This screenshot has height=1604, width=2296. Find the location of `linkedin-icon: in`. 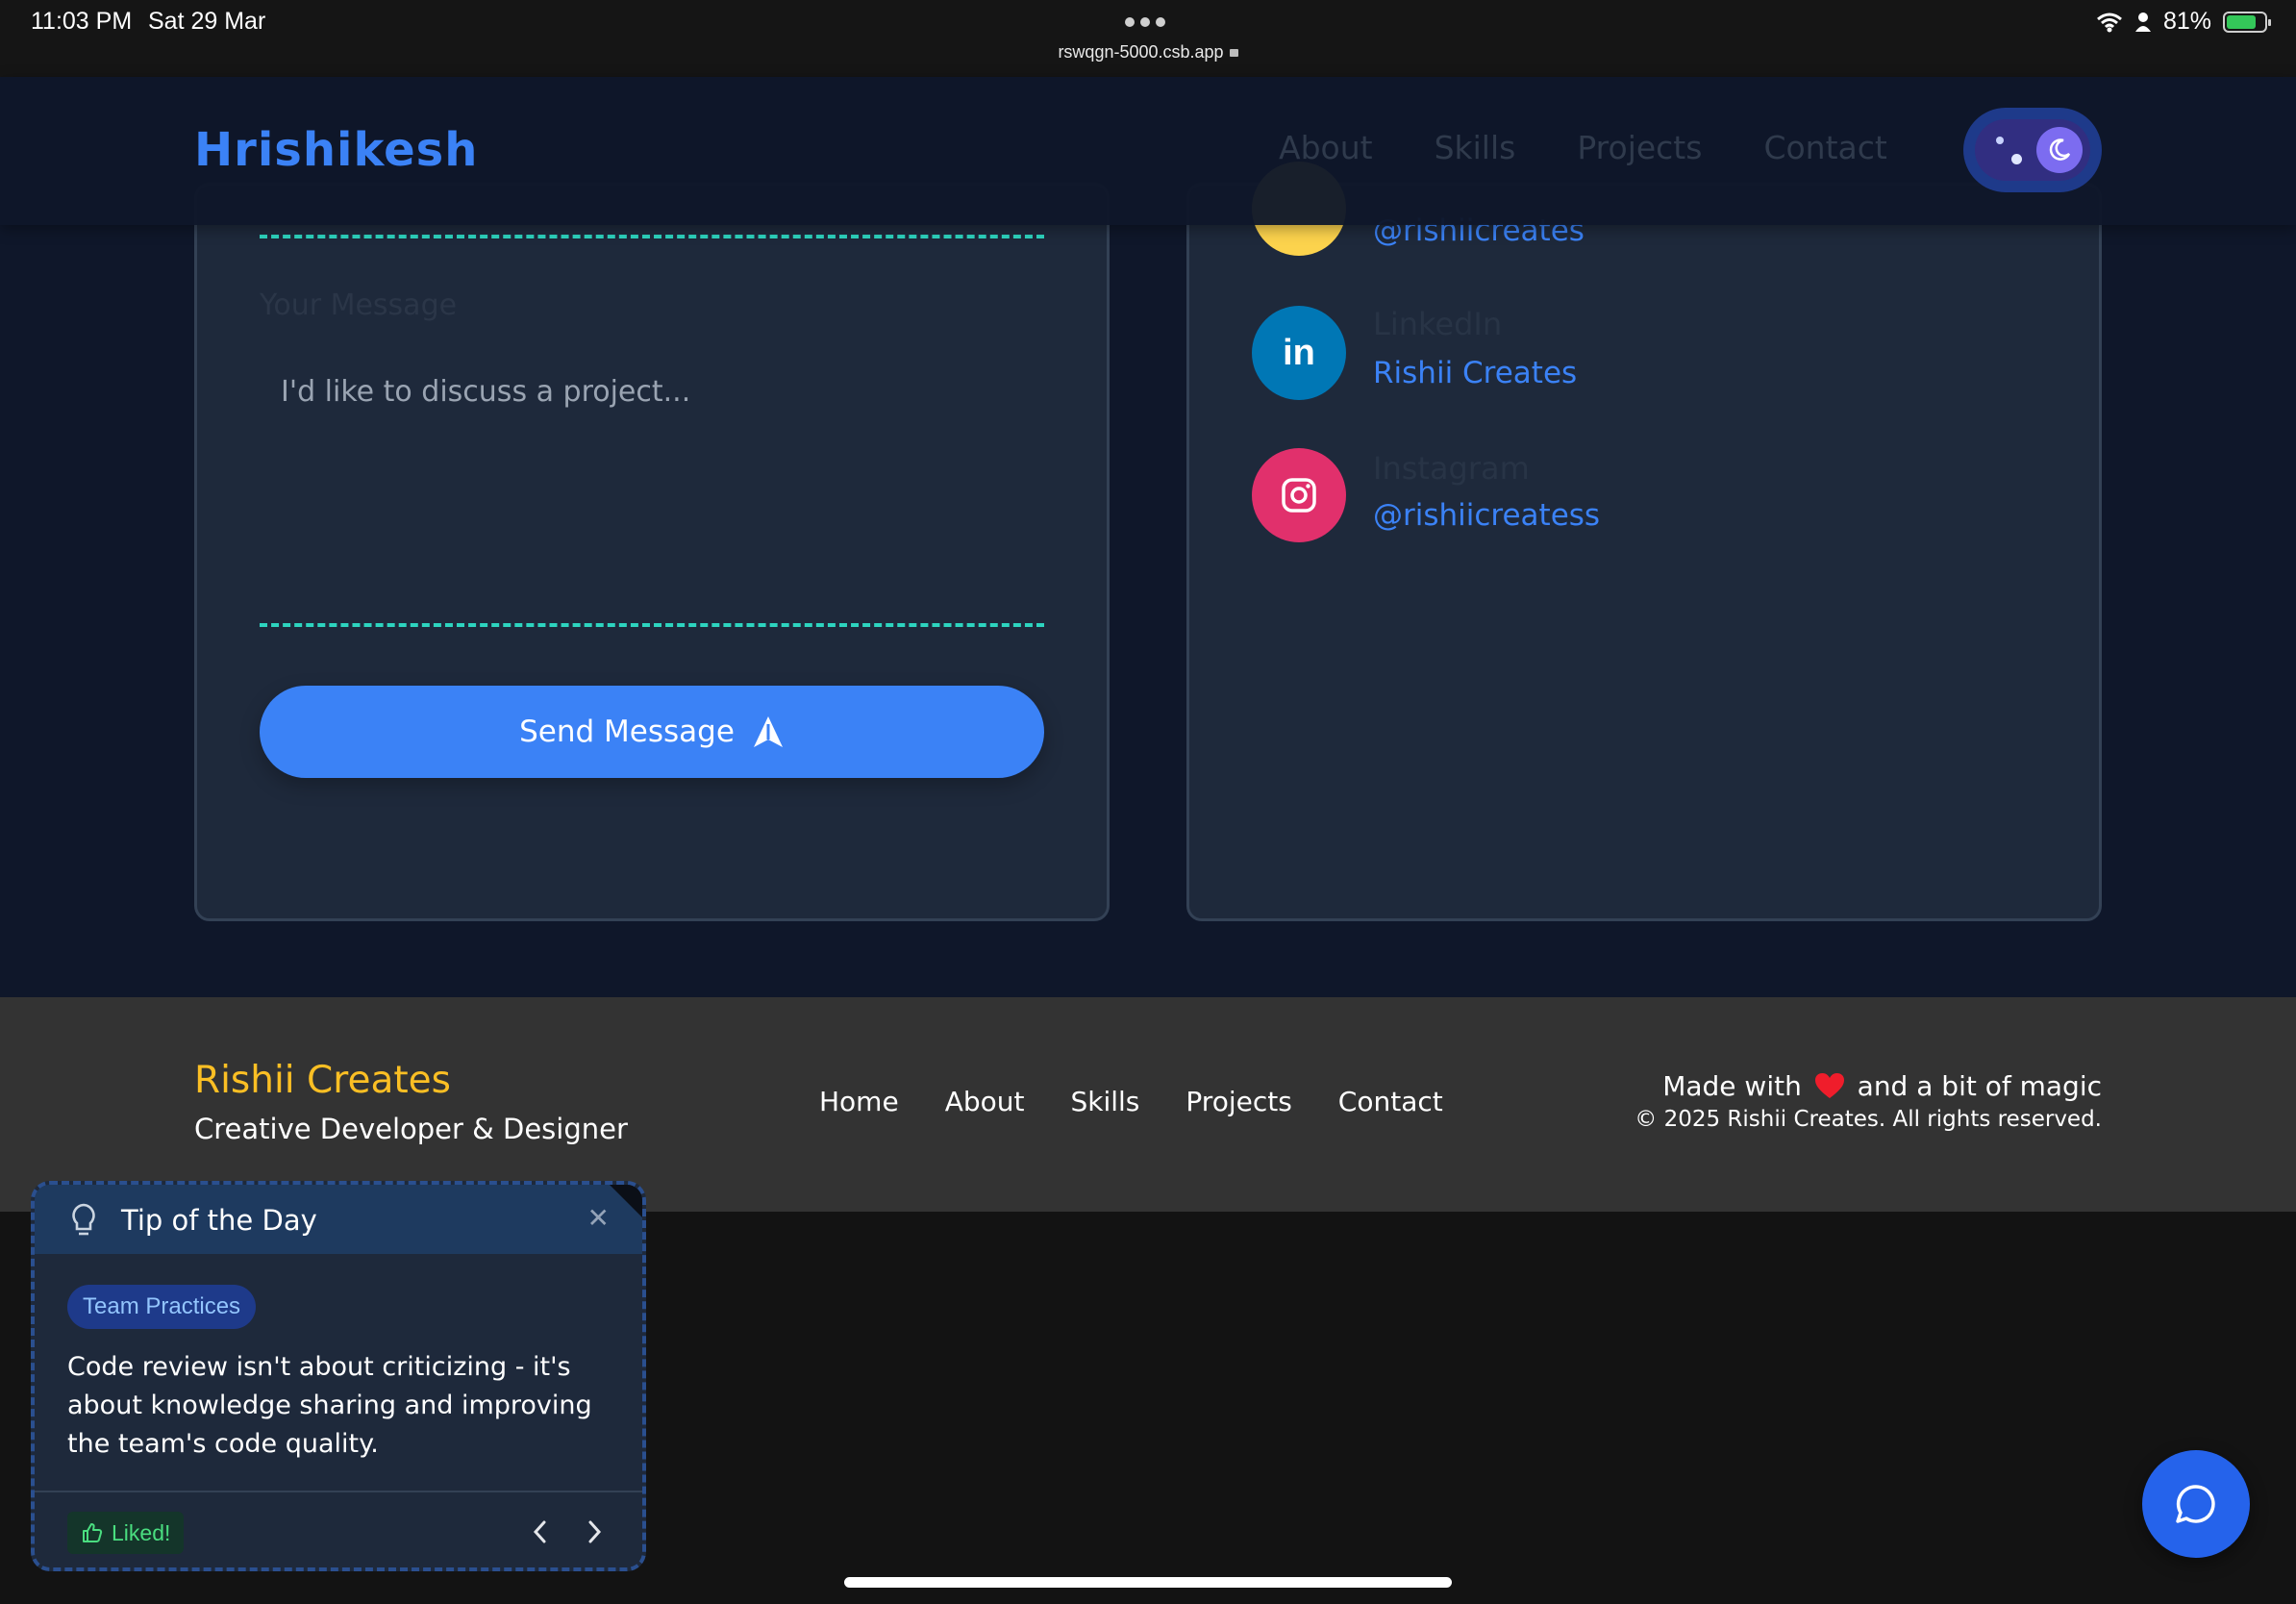

linkedin-icon: in is located at coordinates (1299, 353).